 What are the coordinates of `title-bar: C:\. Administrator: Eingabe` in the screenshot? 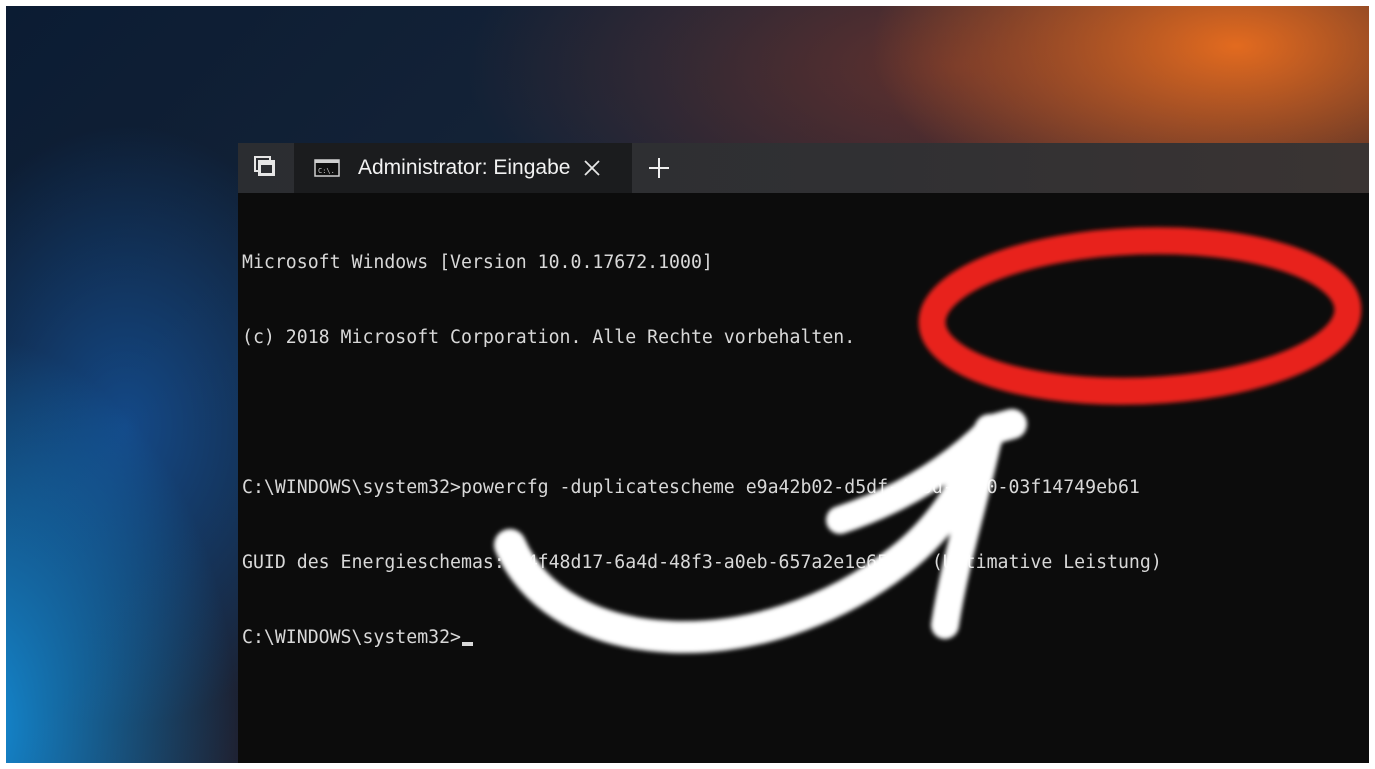 It's located at (803, 168).